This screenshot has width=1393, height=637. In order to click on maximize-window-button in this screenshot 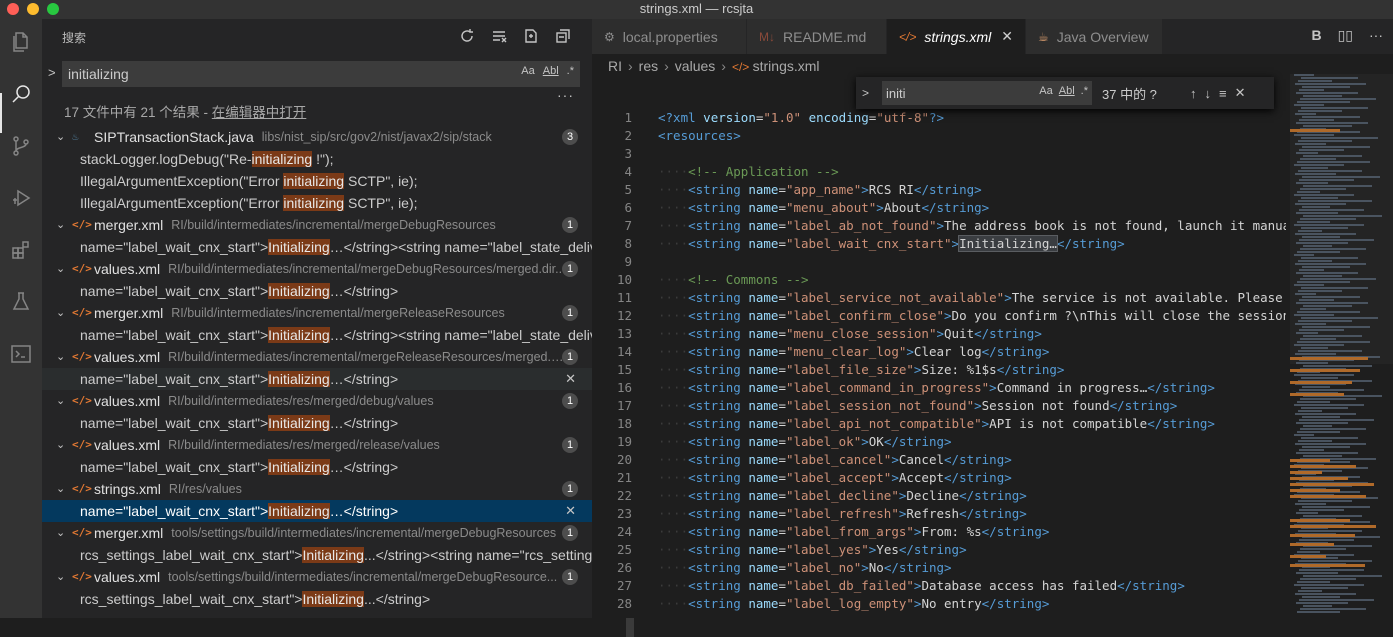, I will do `click(53, 9)`.